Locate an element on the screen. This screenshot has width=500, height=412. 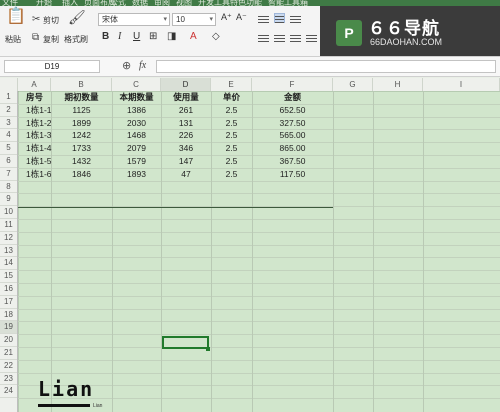
paste-icon: 📋 is located at coordinates (16, 17).